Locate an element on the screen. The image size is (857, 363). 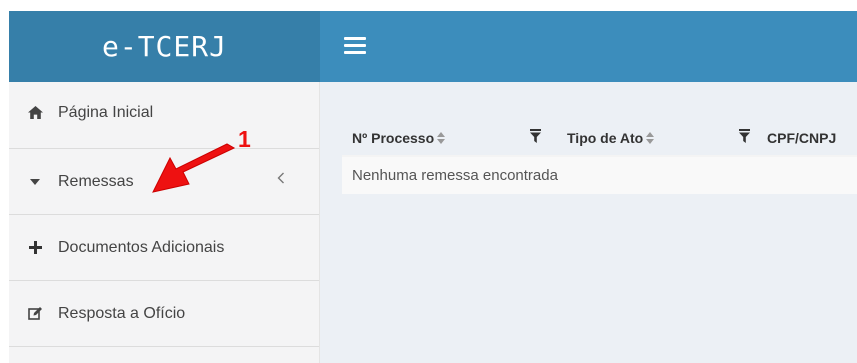
sidebar-item-label: Resposta a Ofício is located at coordinates (122, 313).